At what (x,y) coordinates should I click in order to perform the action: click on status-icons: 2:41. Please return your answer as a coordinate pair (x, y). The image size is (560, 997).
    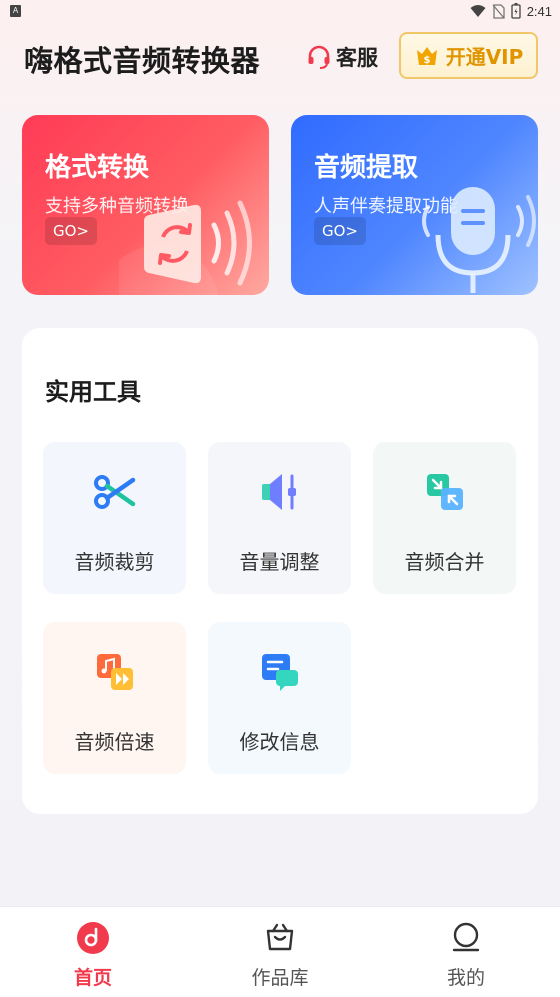
    Looking at the image, I should click on (511, 11).